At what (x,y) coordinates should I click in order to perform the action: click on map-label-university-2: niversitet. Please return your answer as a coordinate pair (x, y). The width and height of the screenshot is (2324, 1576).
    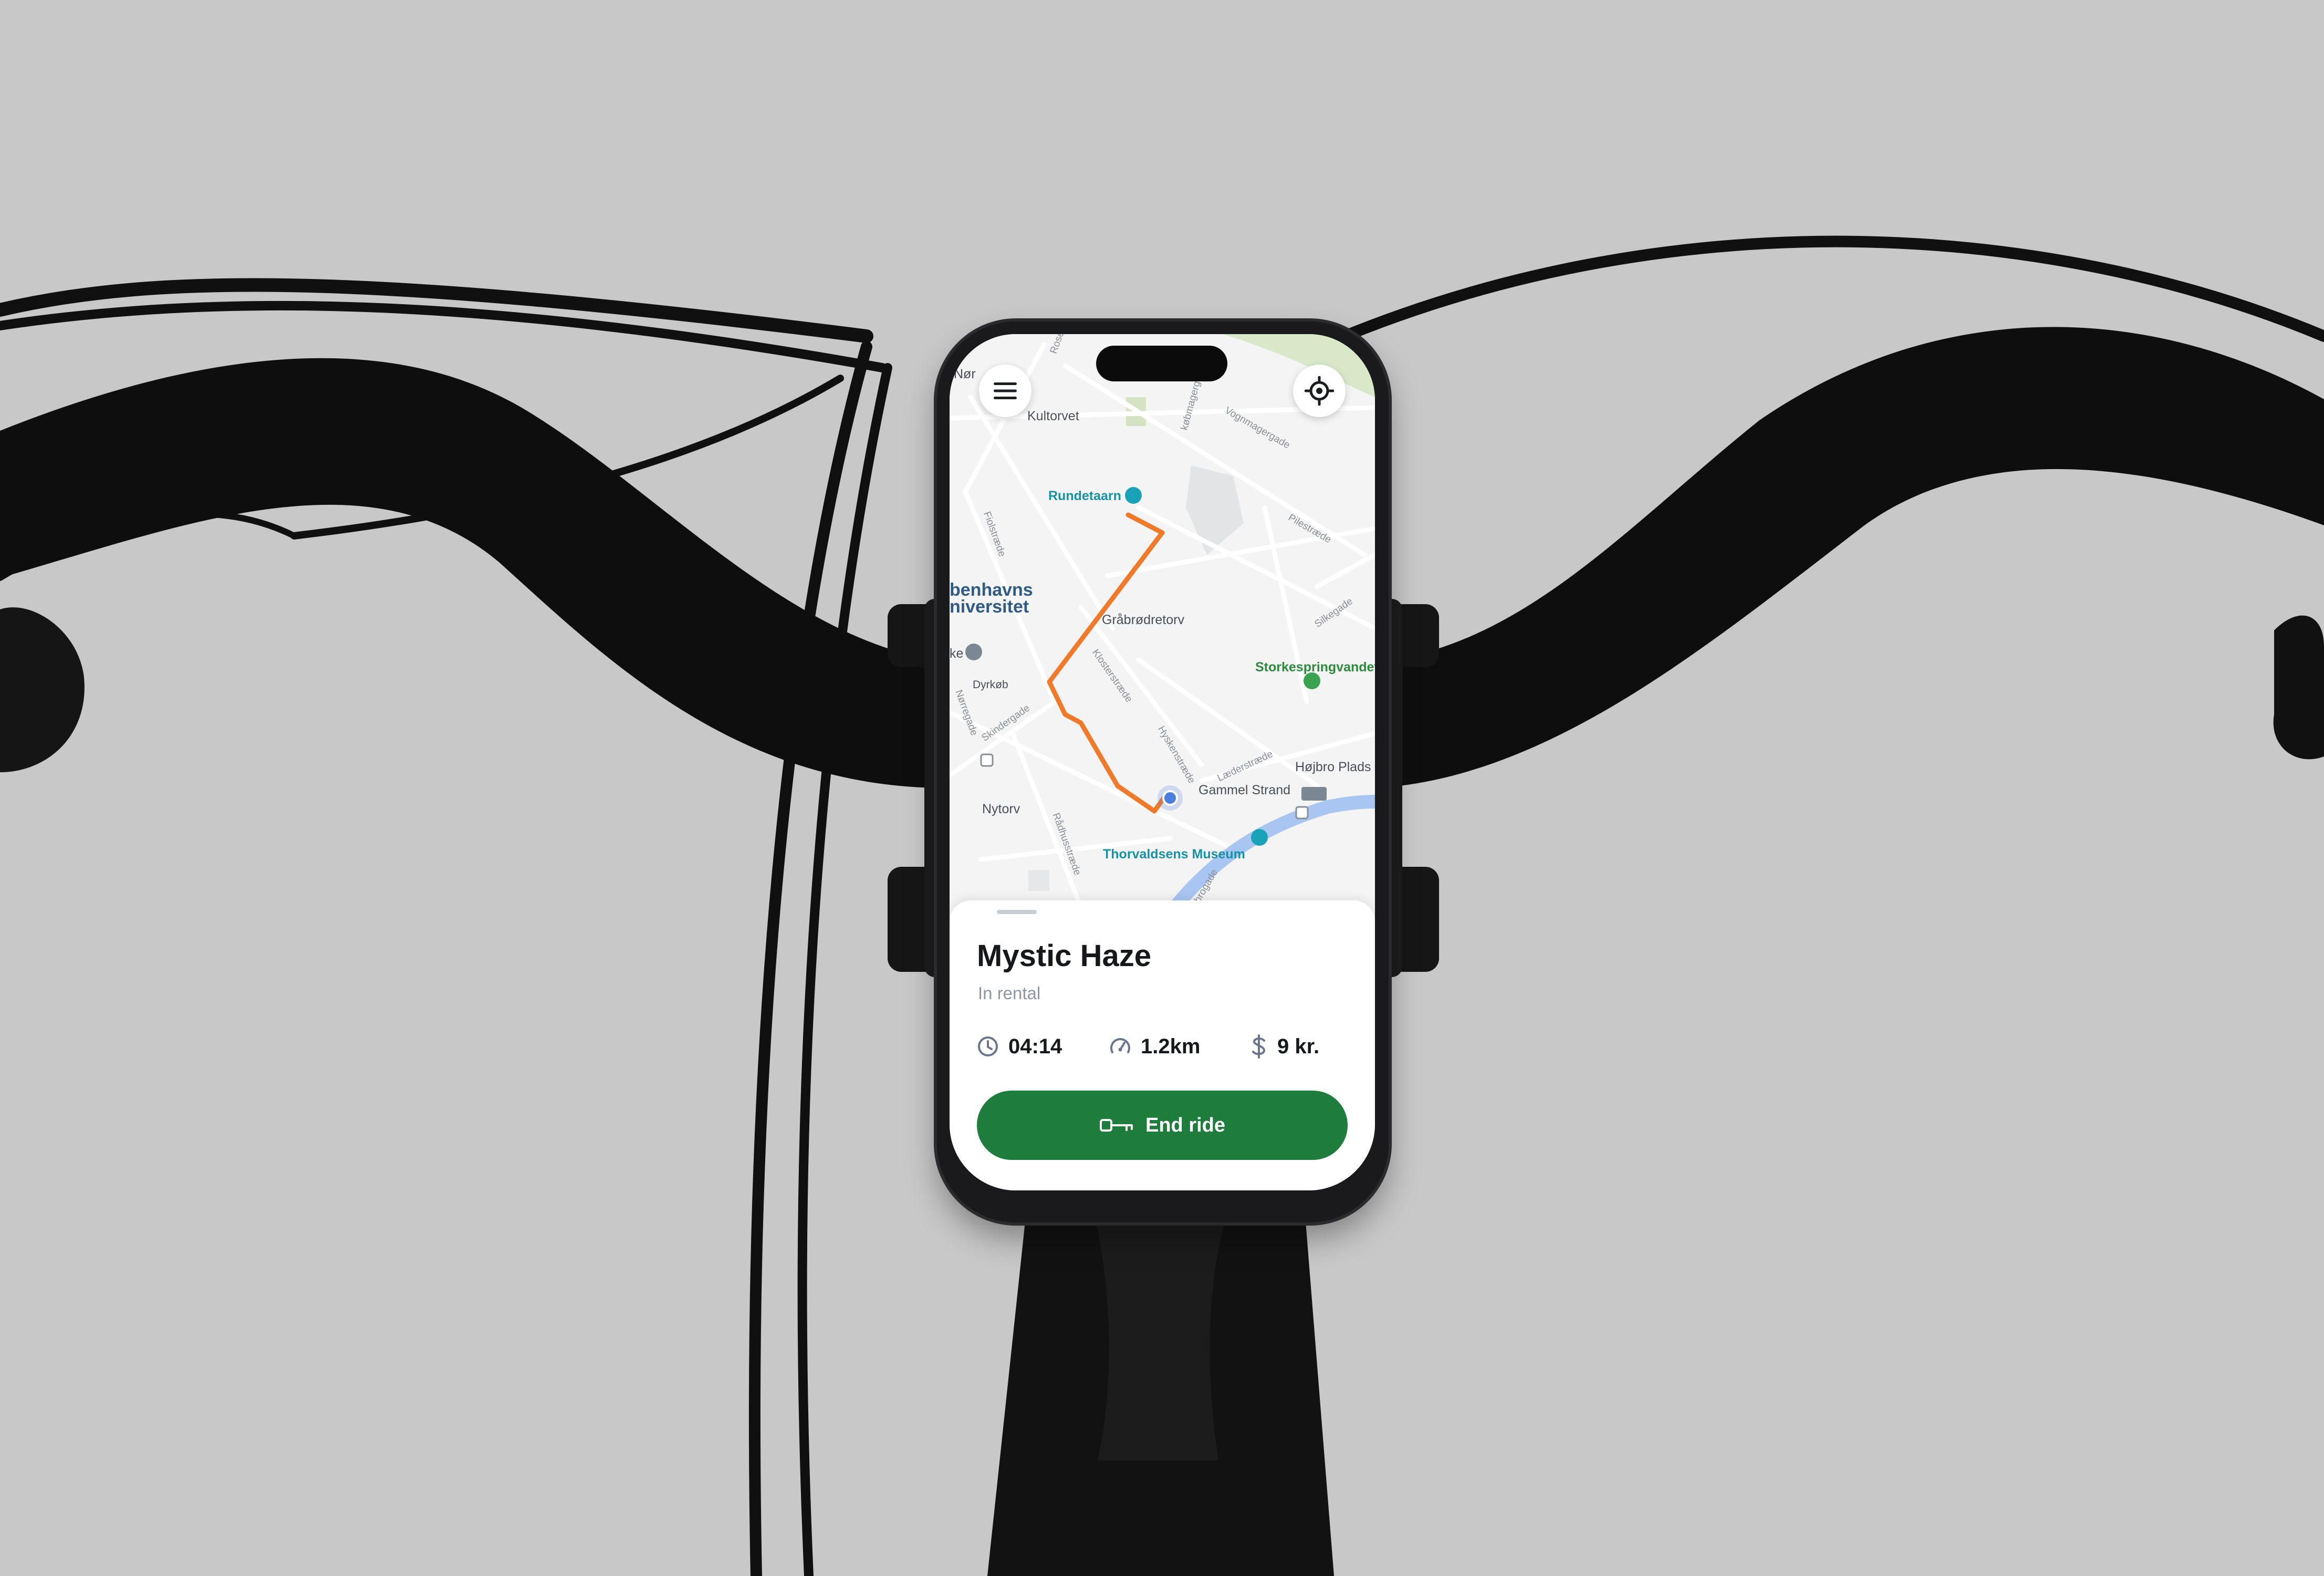
    Looking at the image, I should click on (990, 607).